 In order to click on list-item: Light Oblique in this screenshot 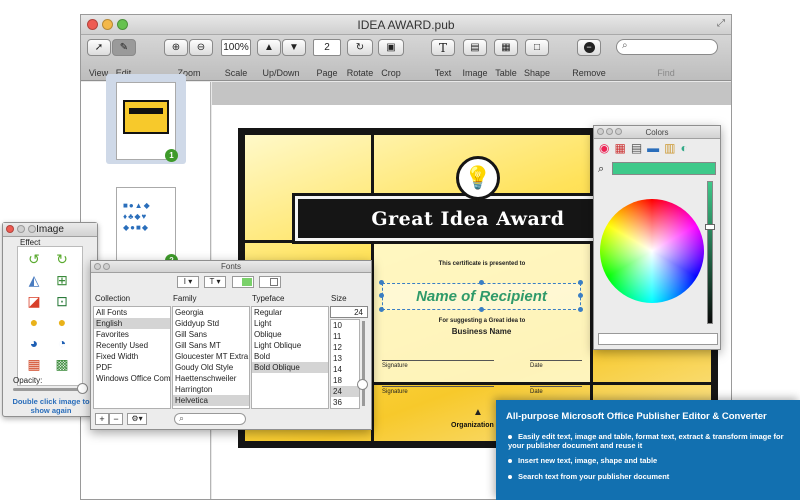, I will do `click(290, 345)`.